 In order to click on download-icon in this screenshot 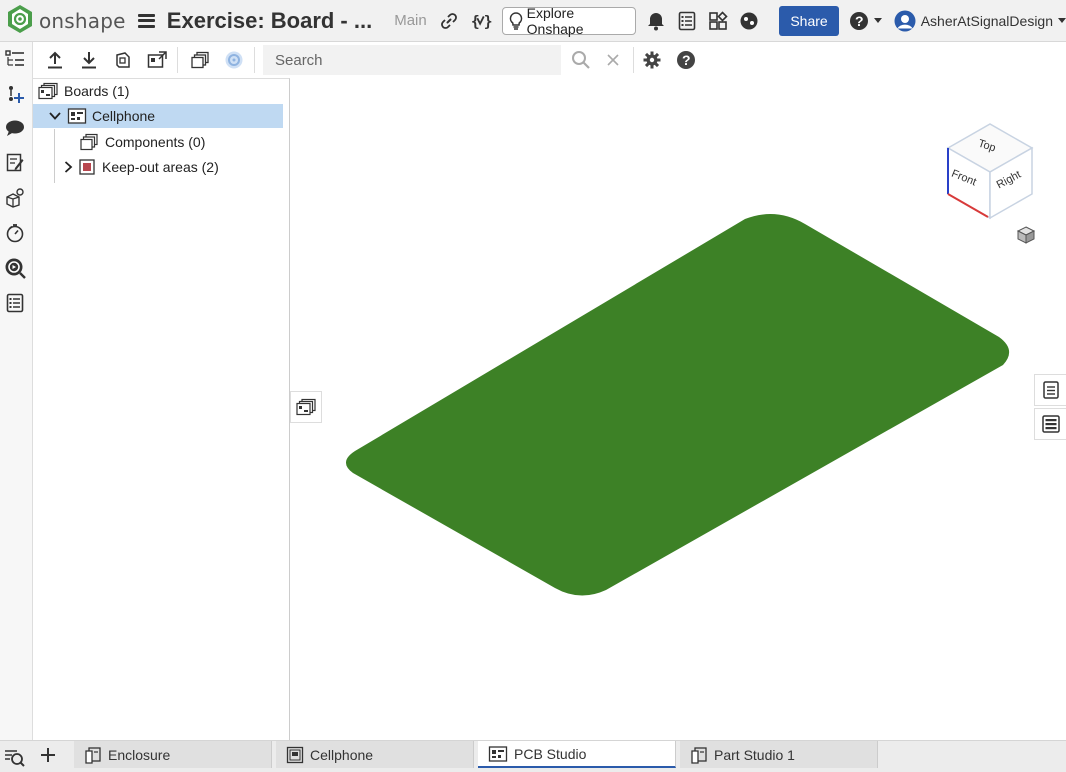, I will do `click(89, 60)`.